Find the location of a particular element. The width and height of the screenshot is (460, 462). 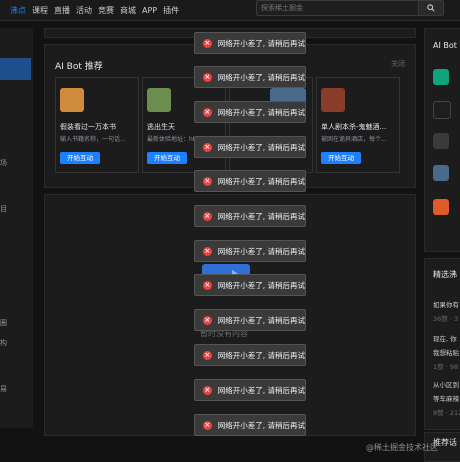

sidebar-label-1: 场 is located at coordinates (3, 163).